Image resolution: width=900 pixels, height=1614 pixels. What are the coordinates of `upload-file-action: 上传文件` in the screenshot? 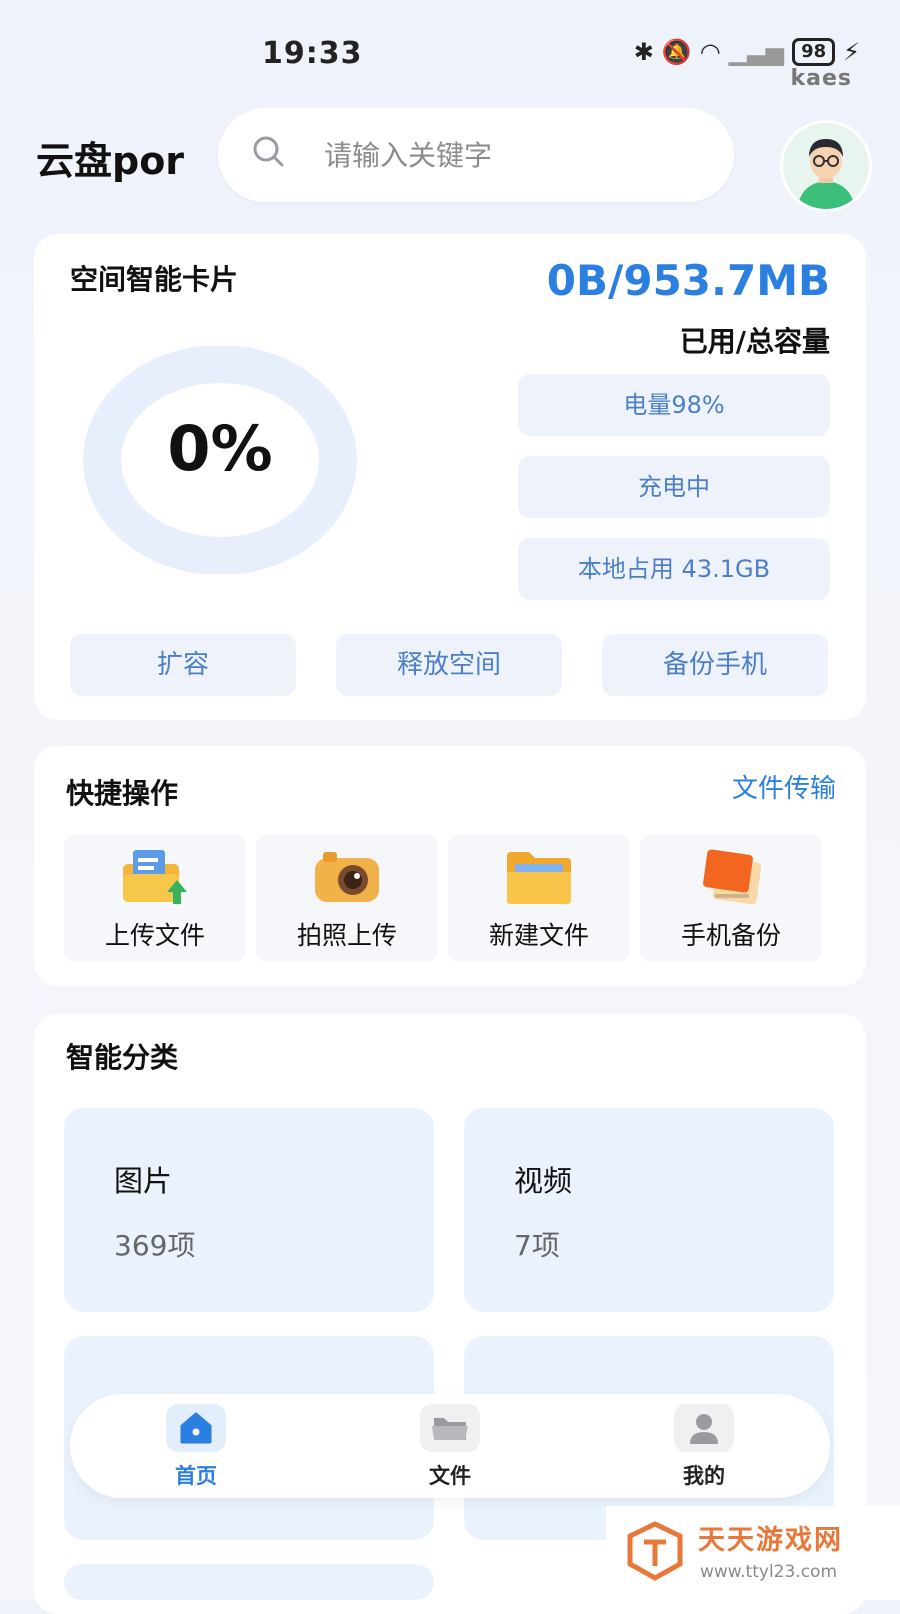 It's located at (155, 898).